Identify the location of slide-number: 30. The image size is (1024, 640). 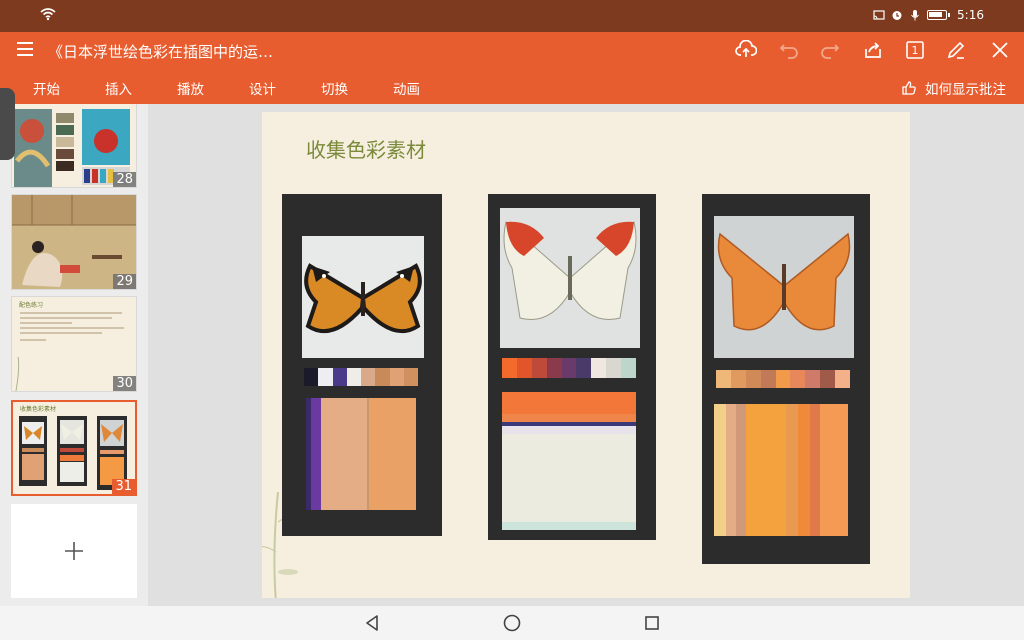
(124, 383).